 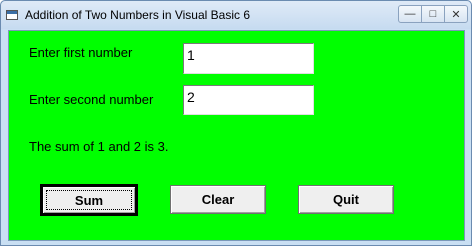 I want to click on clear-button: Clear, so click(x=218, y=199).